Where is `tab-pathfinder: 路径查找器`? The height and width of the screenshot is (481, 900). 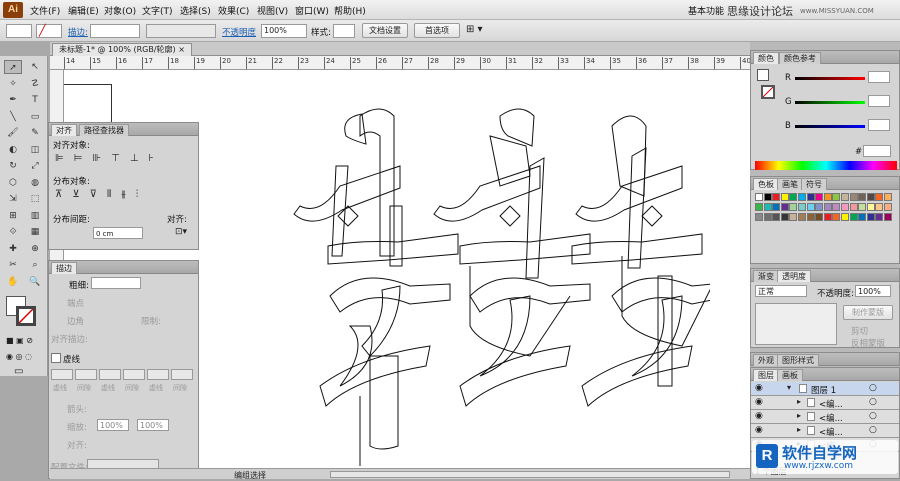
tab-pathfinder: 路径查找器 is located at coordinates (104, 130).